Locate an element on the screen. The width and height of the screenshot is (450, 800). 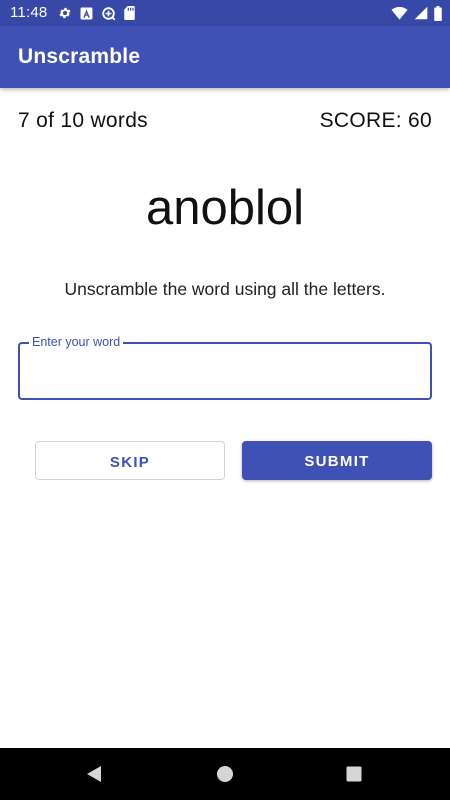
gear-icon is located at coordinates (65, 13).